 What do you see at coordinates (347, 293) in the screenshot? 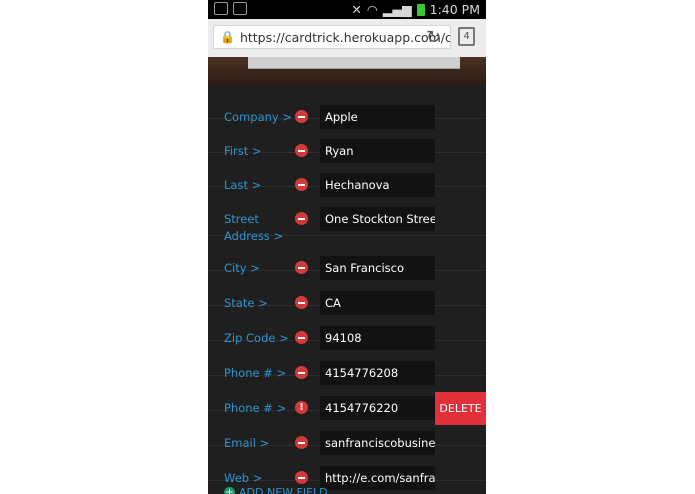
I see `field-row-state: State > CA` at bounding box center [347, 293].